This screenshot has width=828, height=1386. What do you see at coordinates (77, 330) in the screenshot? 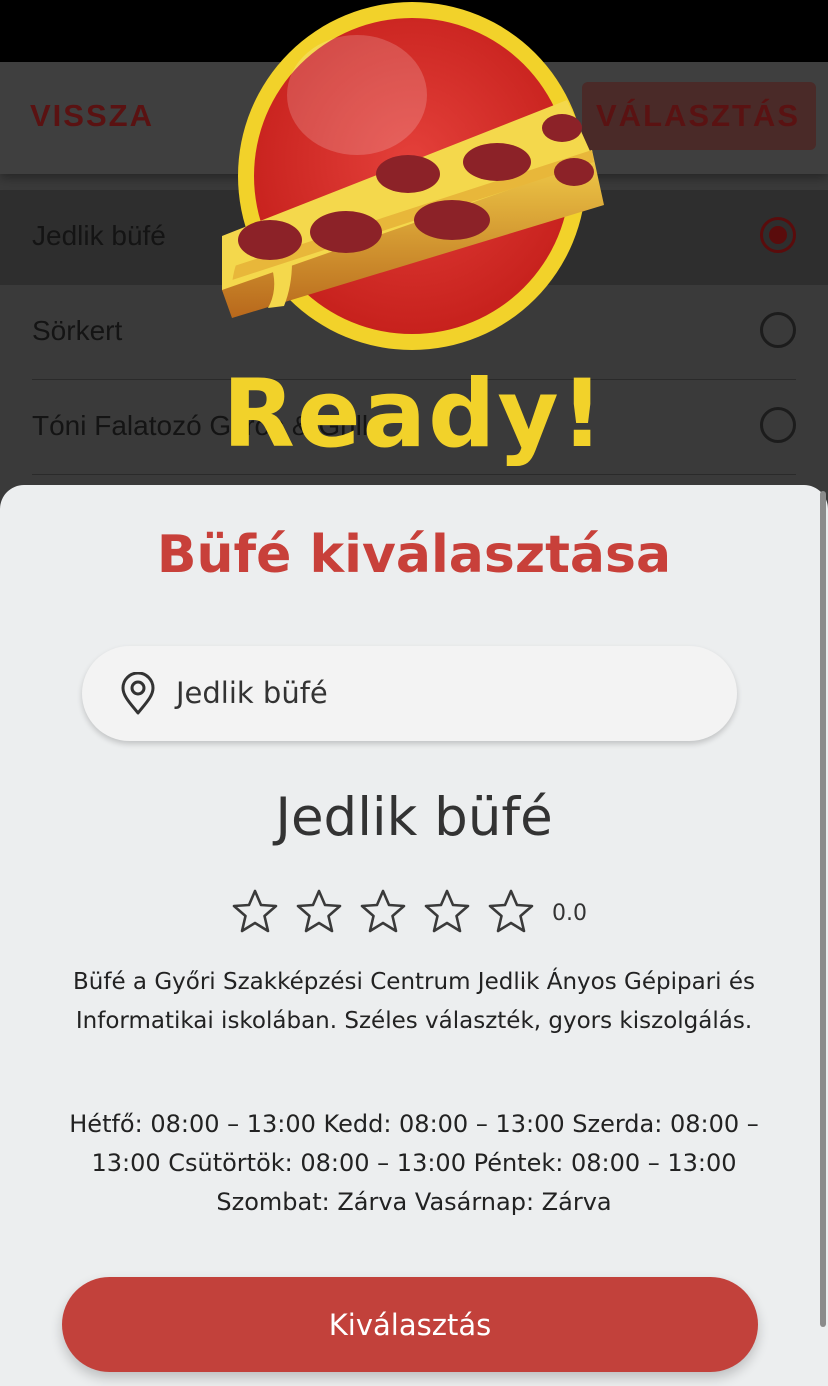
I see `list-item-label: Sörkert` at bounding box center [77, 330].